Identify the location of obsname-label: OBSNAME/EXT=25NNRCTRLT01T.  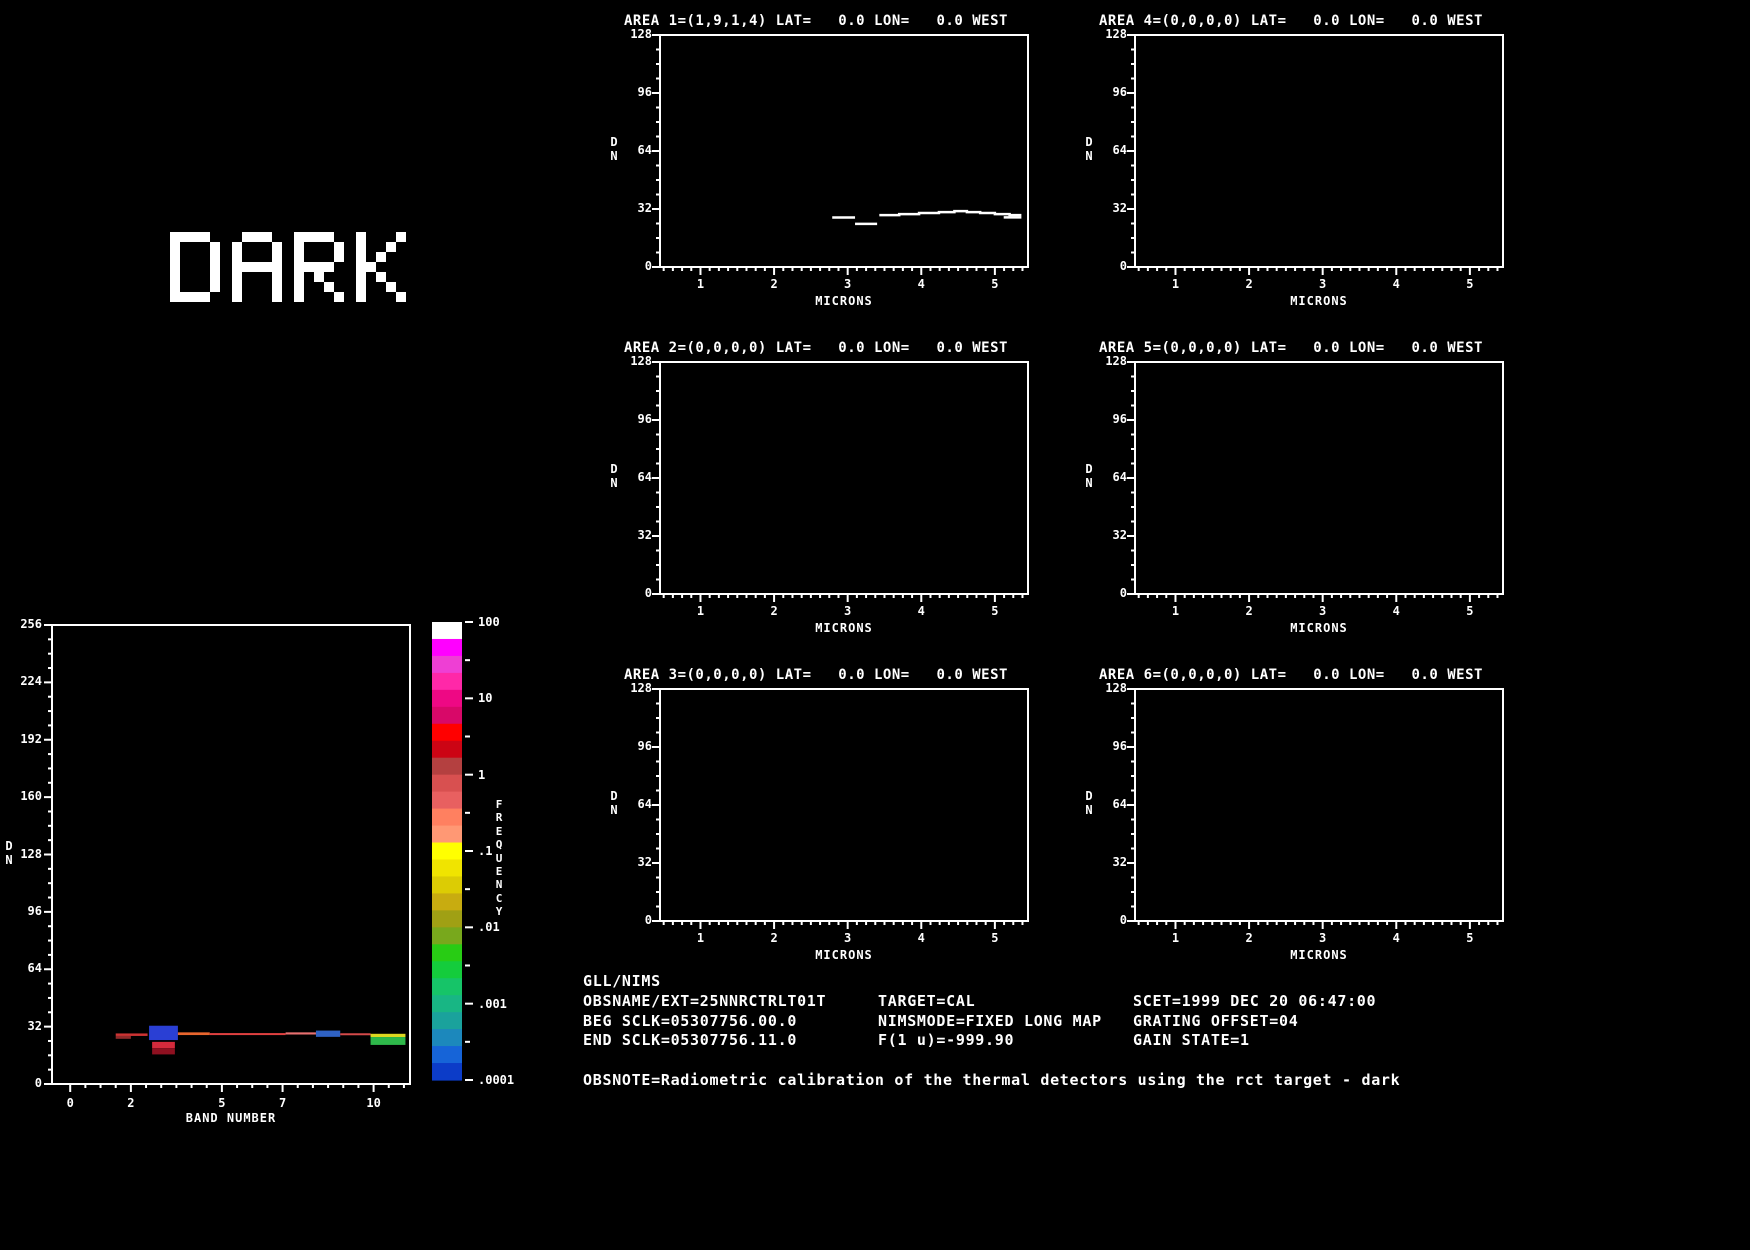
(705, 1001).